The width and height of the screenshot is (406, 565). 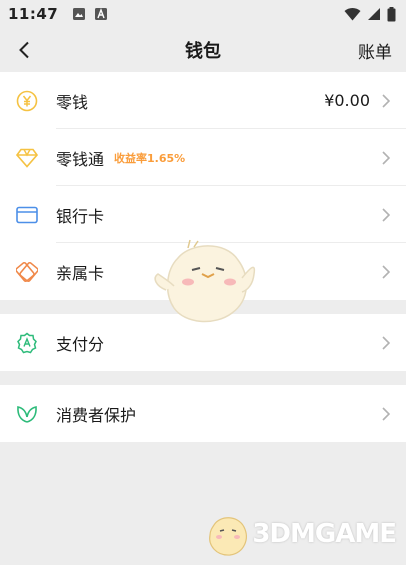 I want to click on wallet-group-protection: 消费者保护, so click(x=203, y=413).